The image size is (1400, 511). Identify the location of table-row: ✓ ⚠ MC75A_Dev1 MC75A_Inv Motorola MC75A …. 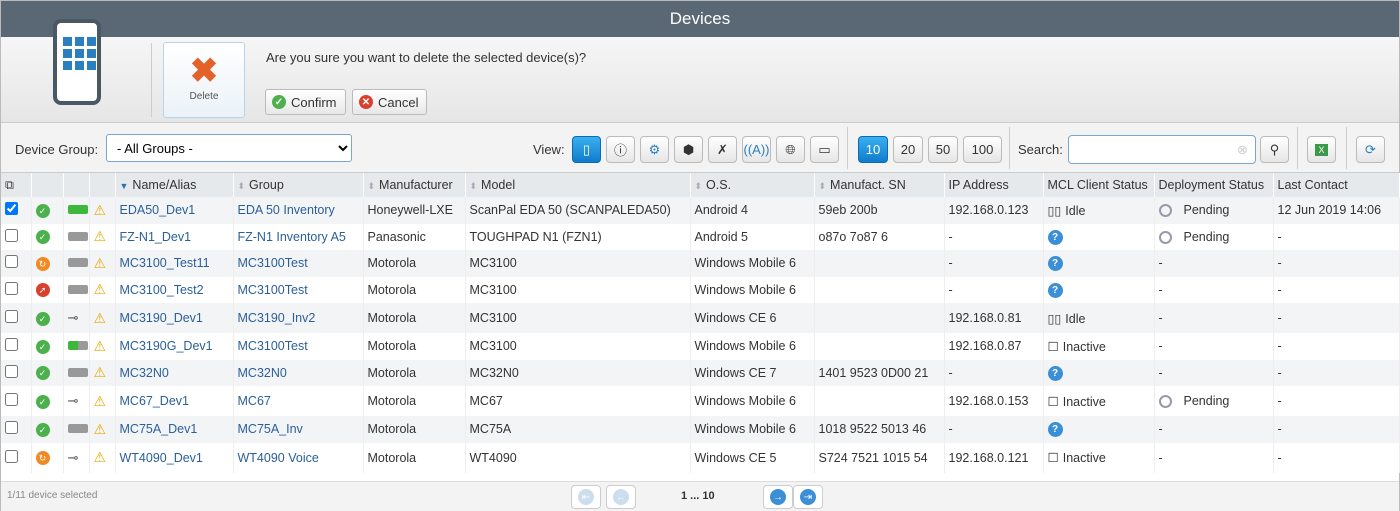
(700, 429).